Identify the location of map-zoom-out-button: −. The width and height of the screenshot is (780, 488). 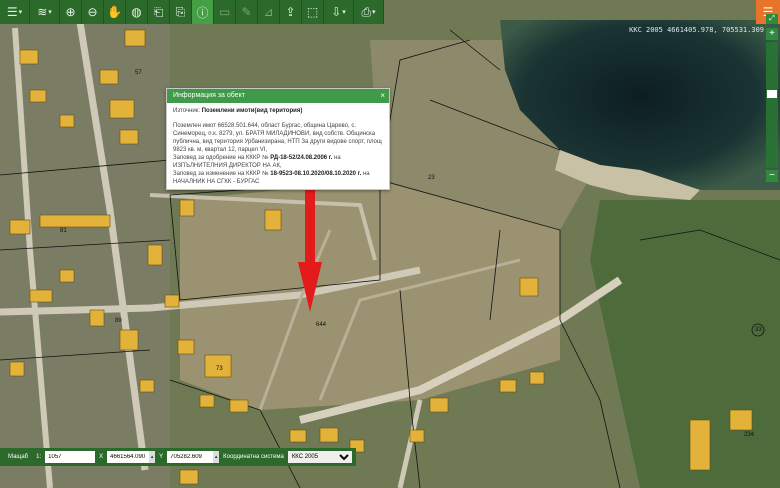
(772, 176).